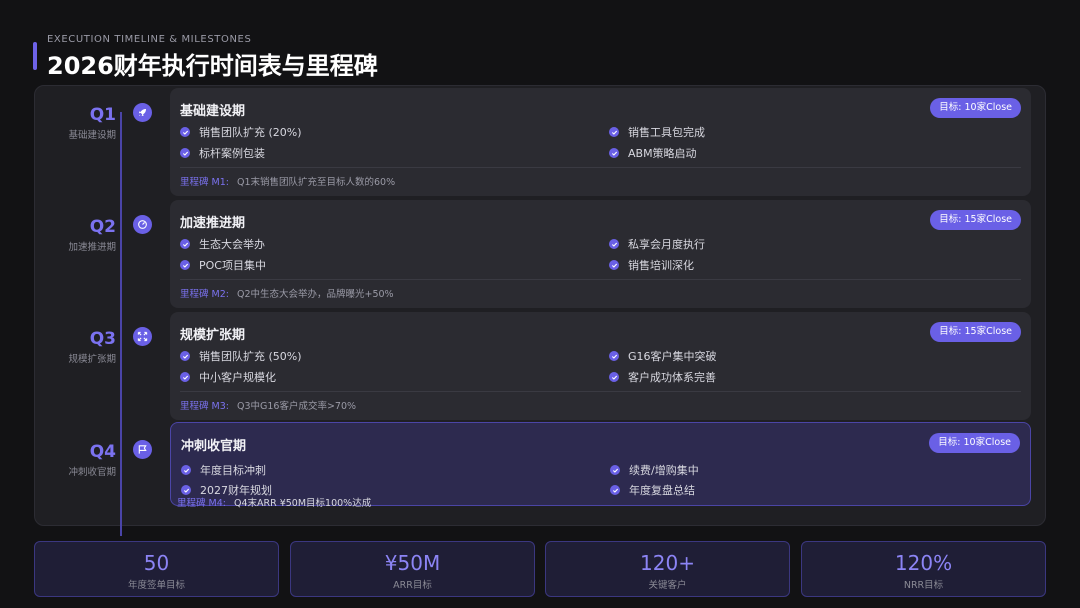 This screenshot has width=1080, height=608. I want to click on task-item: 中小客户规模化, so click(228, 377).